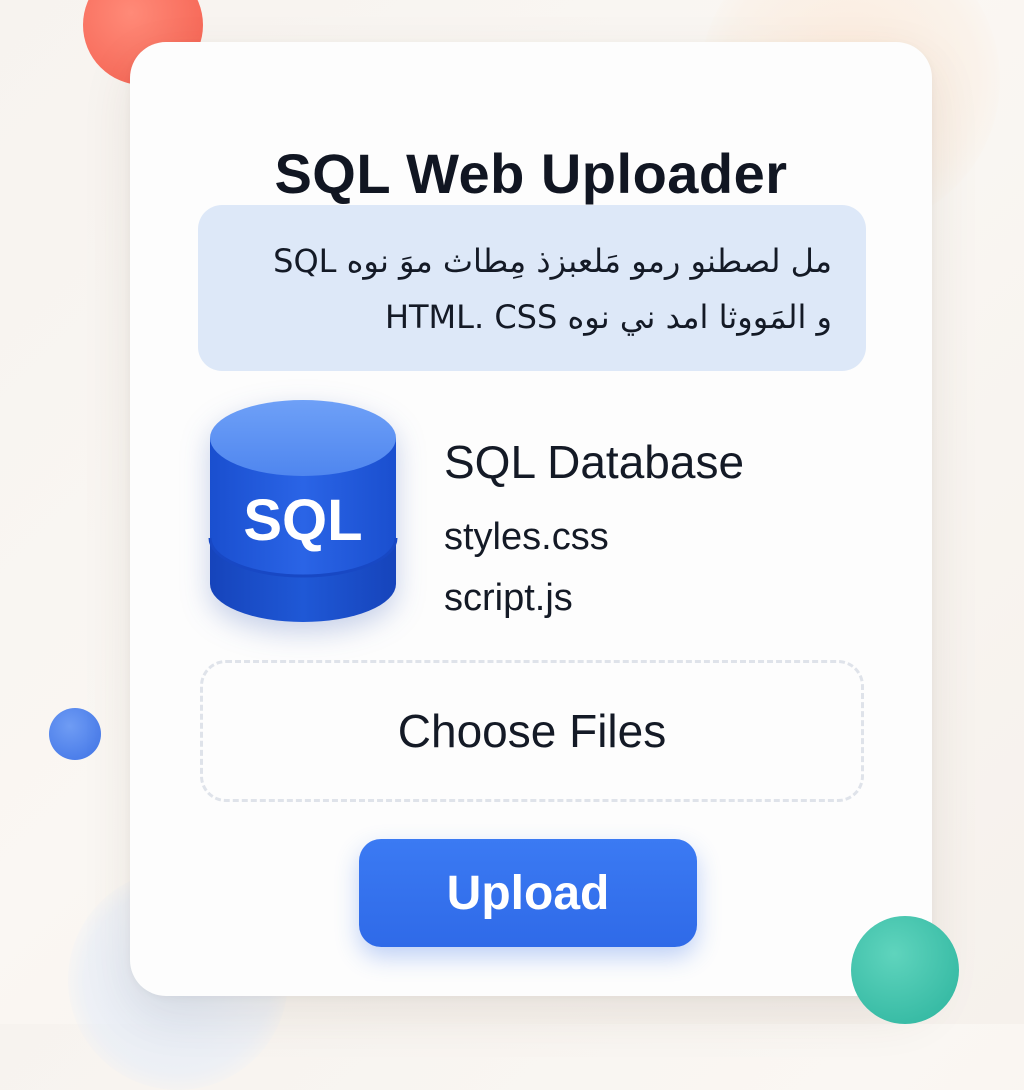  Describe the element at coordinates (552, 261) in the screenshot. I see `info-message-line-1: مل لصطنو رمو مَلعبزذ مِطاث موَ نوه SQL` at that location.